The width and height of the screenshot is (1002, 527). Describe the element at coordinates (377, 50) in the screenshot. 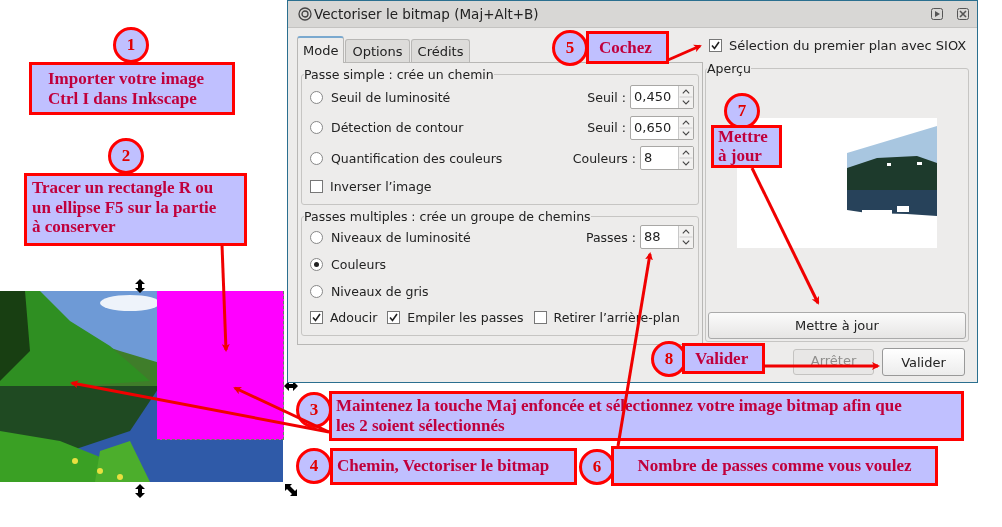

I see `tab: Options` at that location.